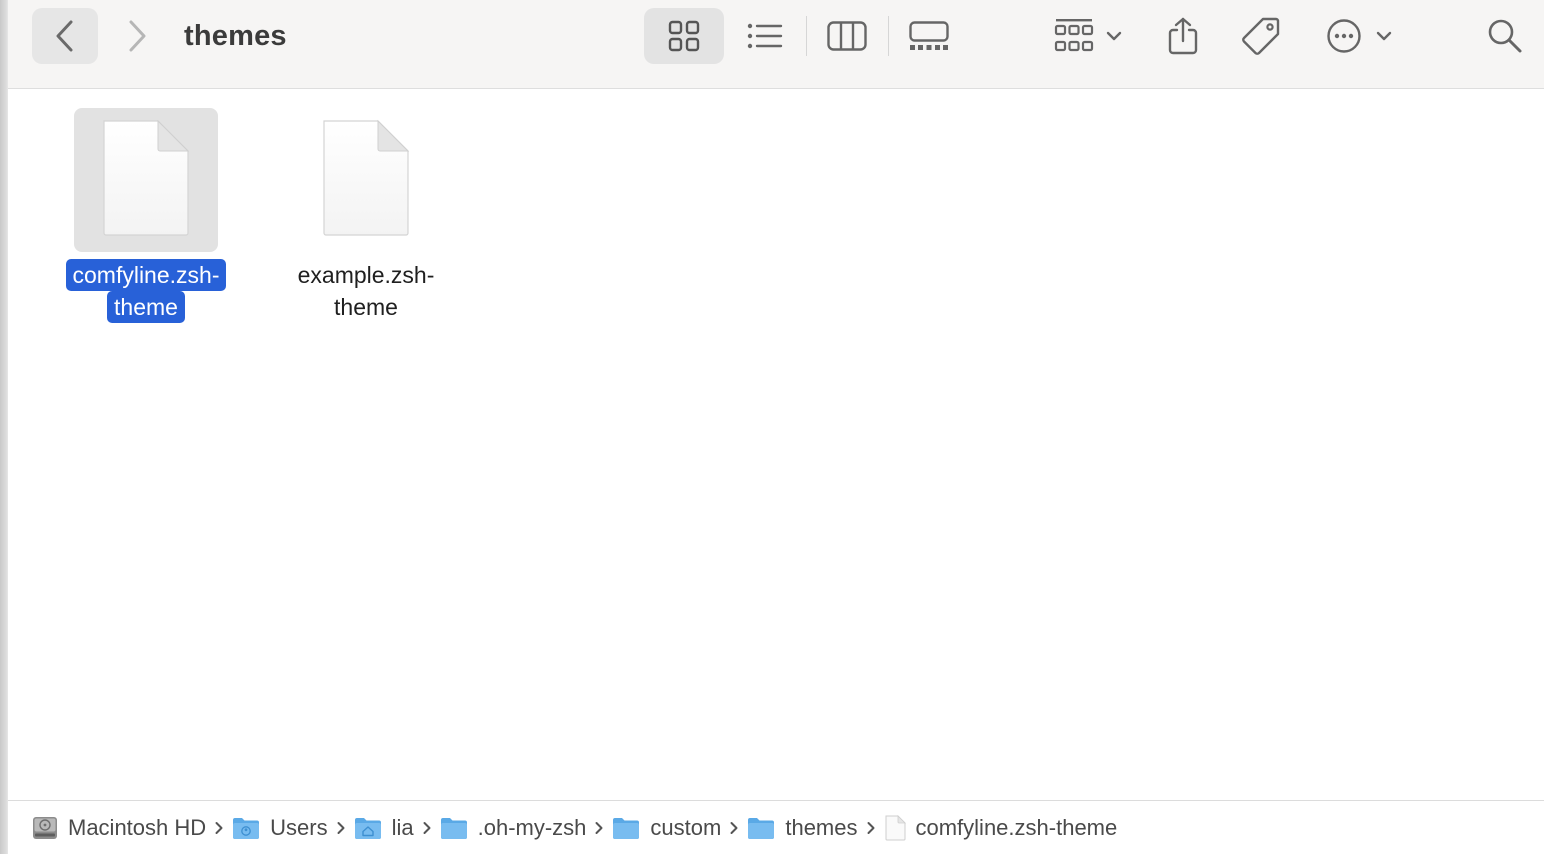 This screenshot has width=1544, height=854. What do you see at coordinates (1016, 827) in the screenshot?
I see `path-item-label: comfyline.zsh-theme` at bounding box center [1016, 827].